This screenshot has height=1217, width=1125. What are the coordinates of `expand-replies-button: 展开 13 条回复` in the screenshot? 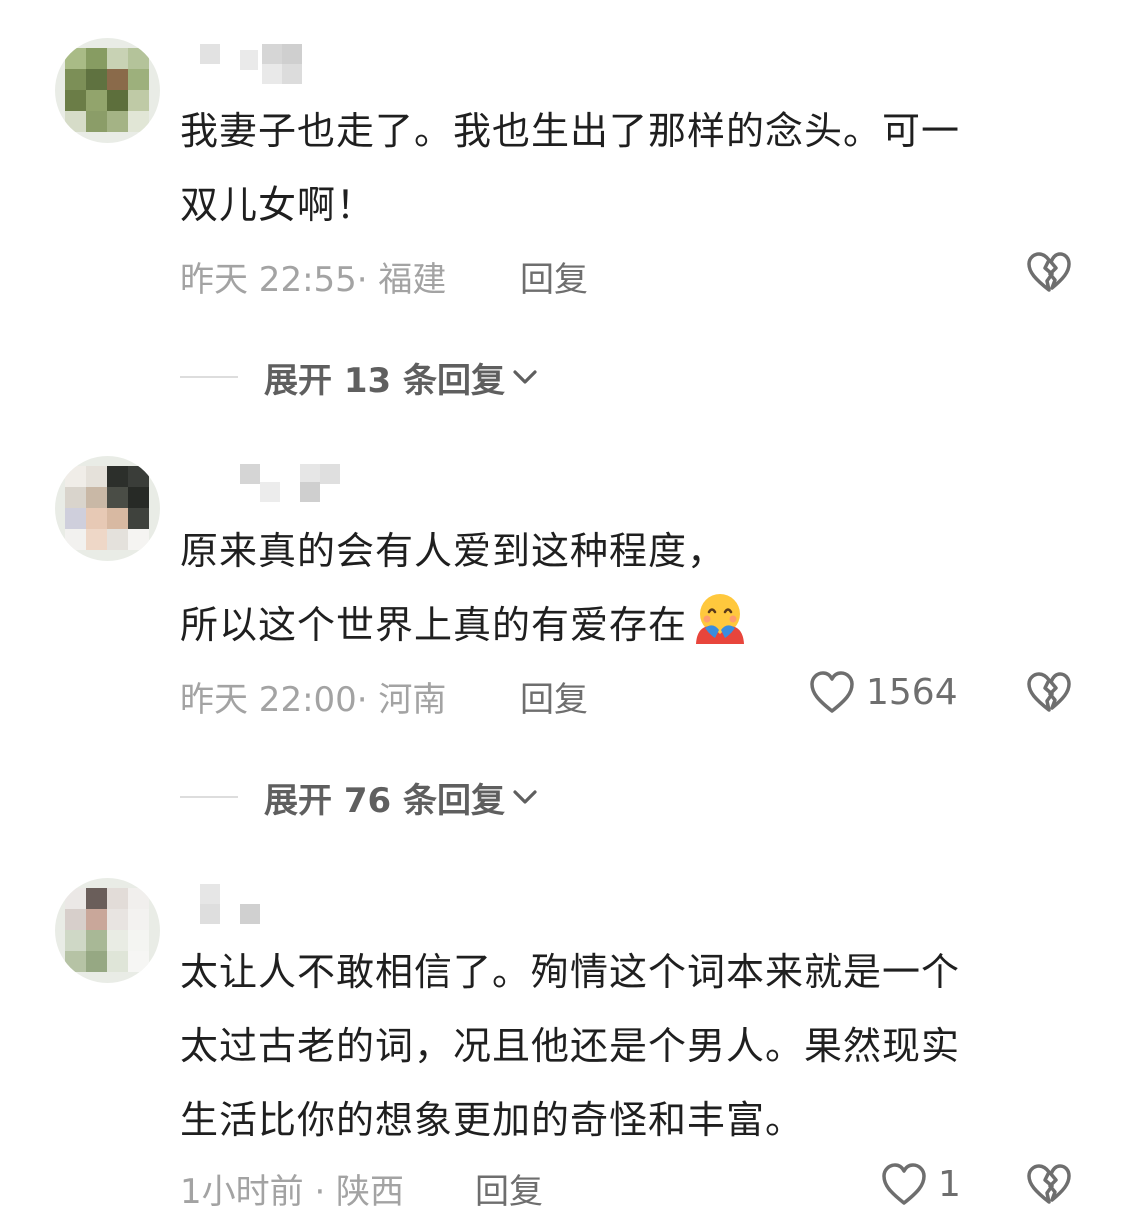 It's located at (359, 377).